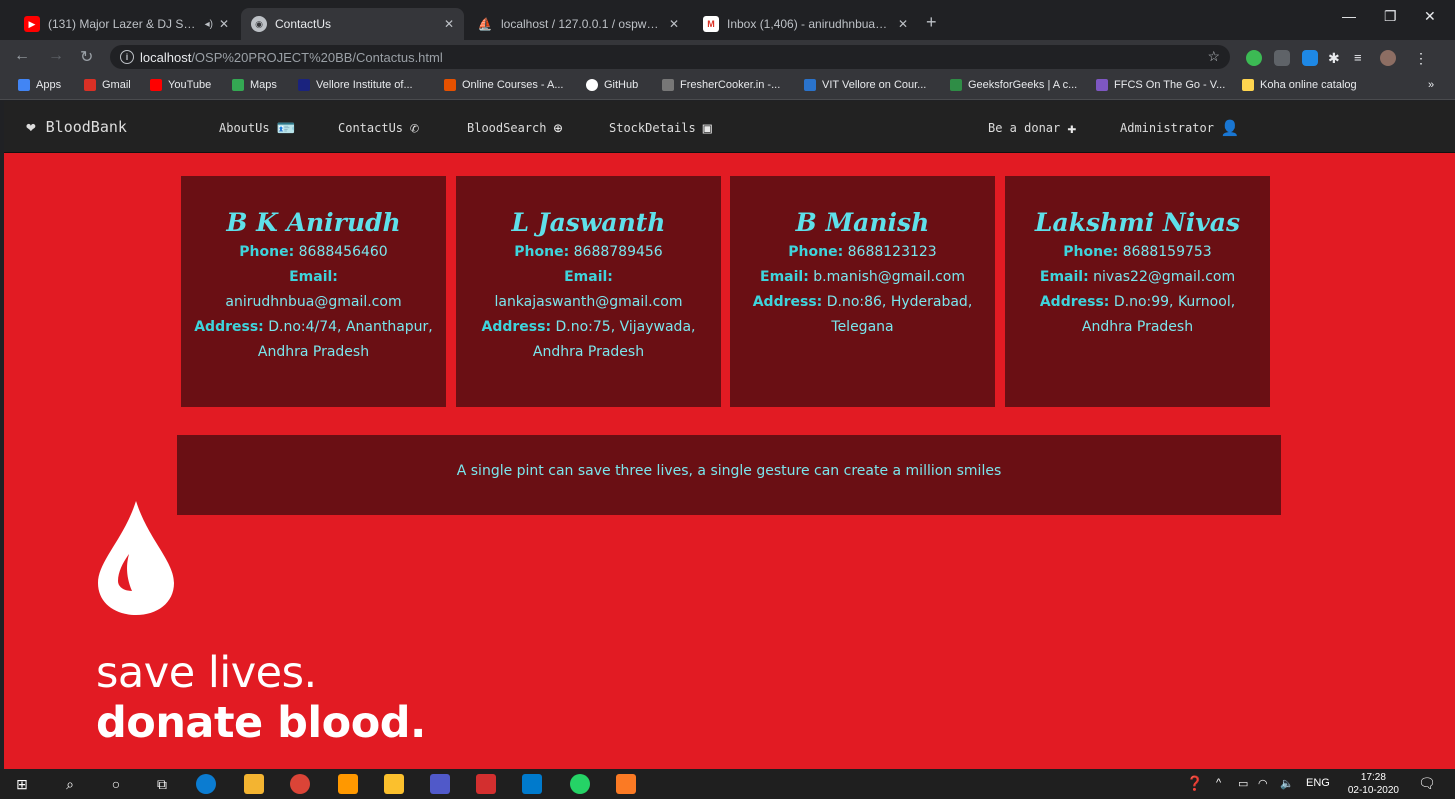 This screenshot has height=799, width=1455. I want to click on tab-youtube: ▶ (131) Major Lazer & DJ Snake ◂) ✕, so click(126, 24).